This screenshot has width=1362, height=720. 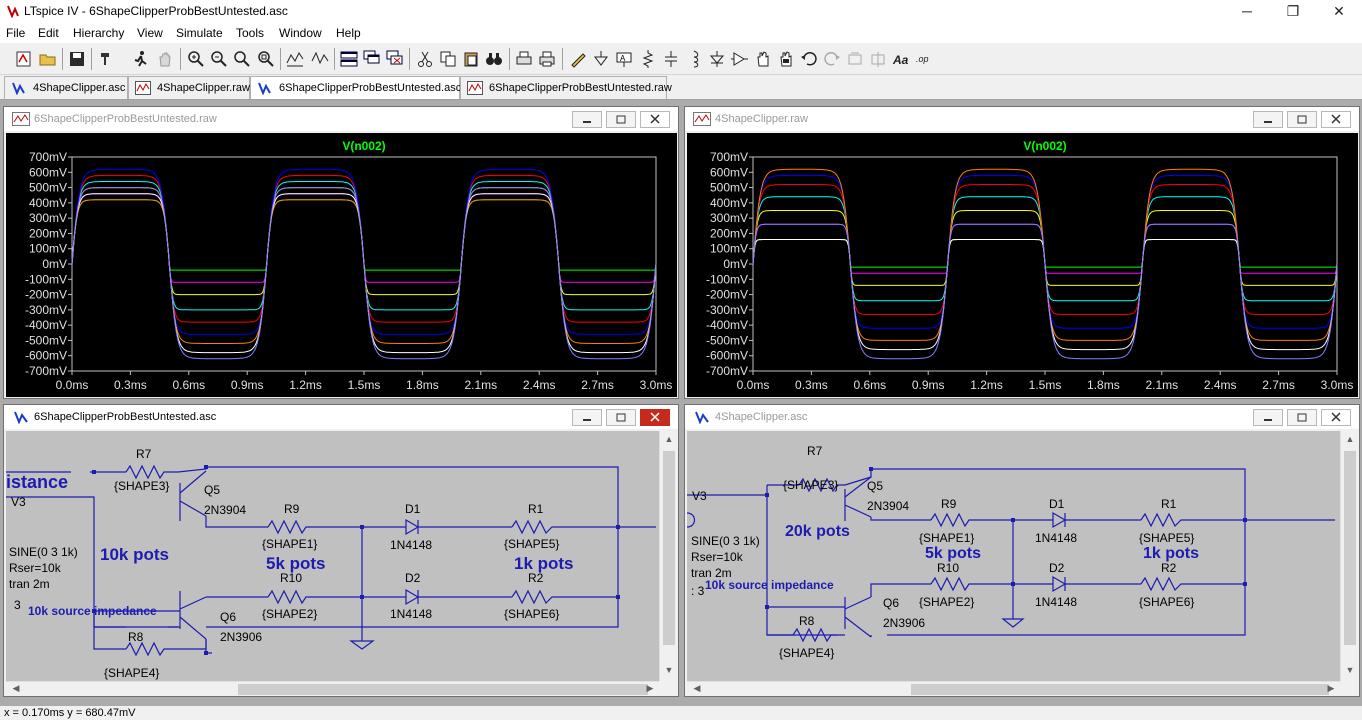 I want to click on save-icon, so click(x=77, y=59).